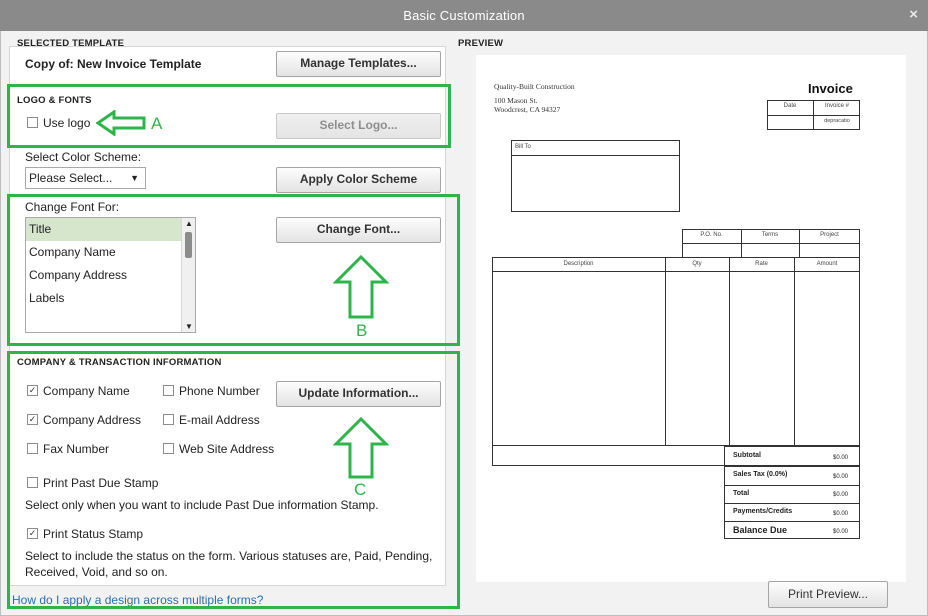  What do you see at coordinates (233, 270) in the screenshot?
I see `annotation-box-b` at bounding box center [233, 270].